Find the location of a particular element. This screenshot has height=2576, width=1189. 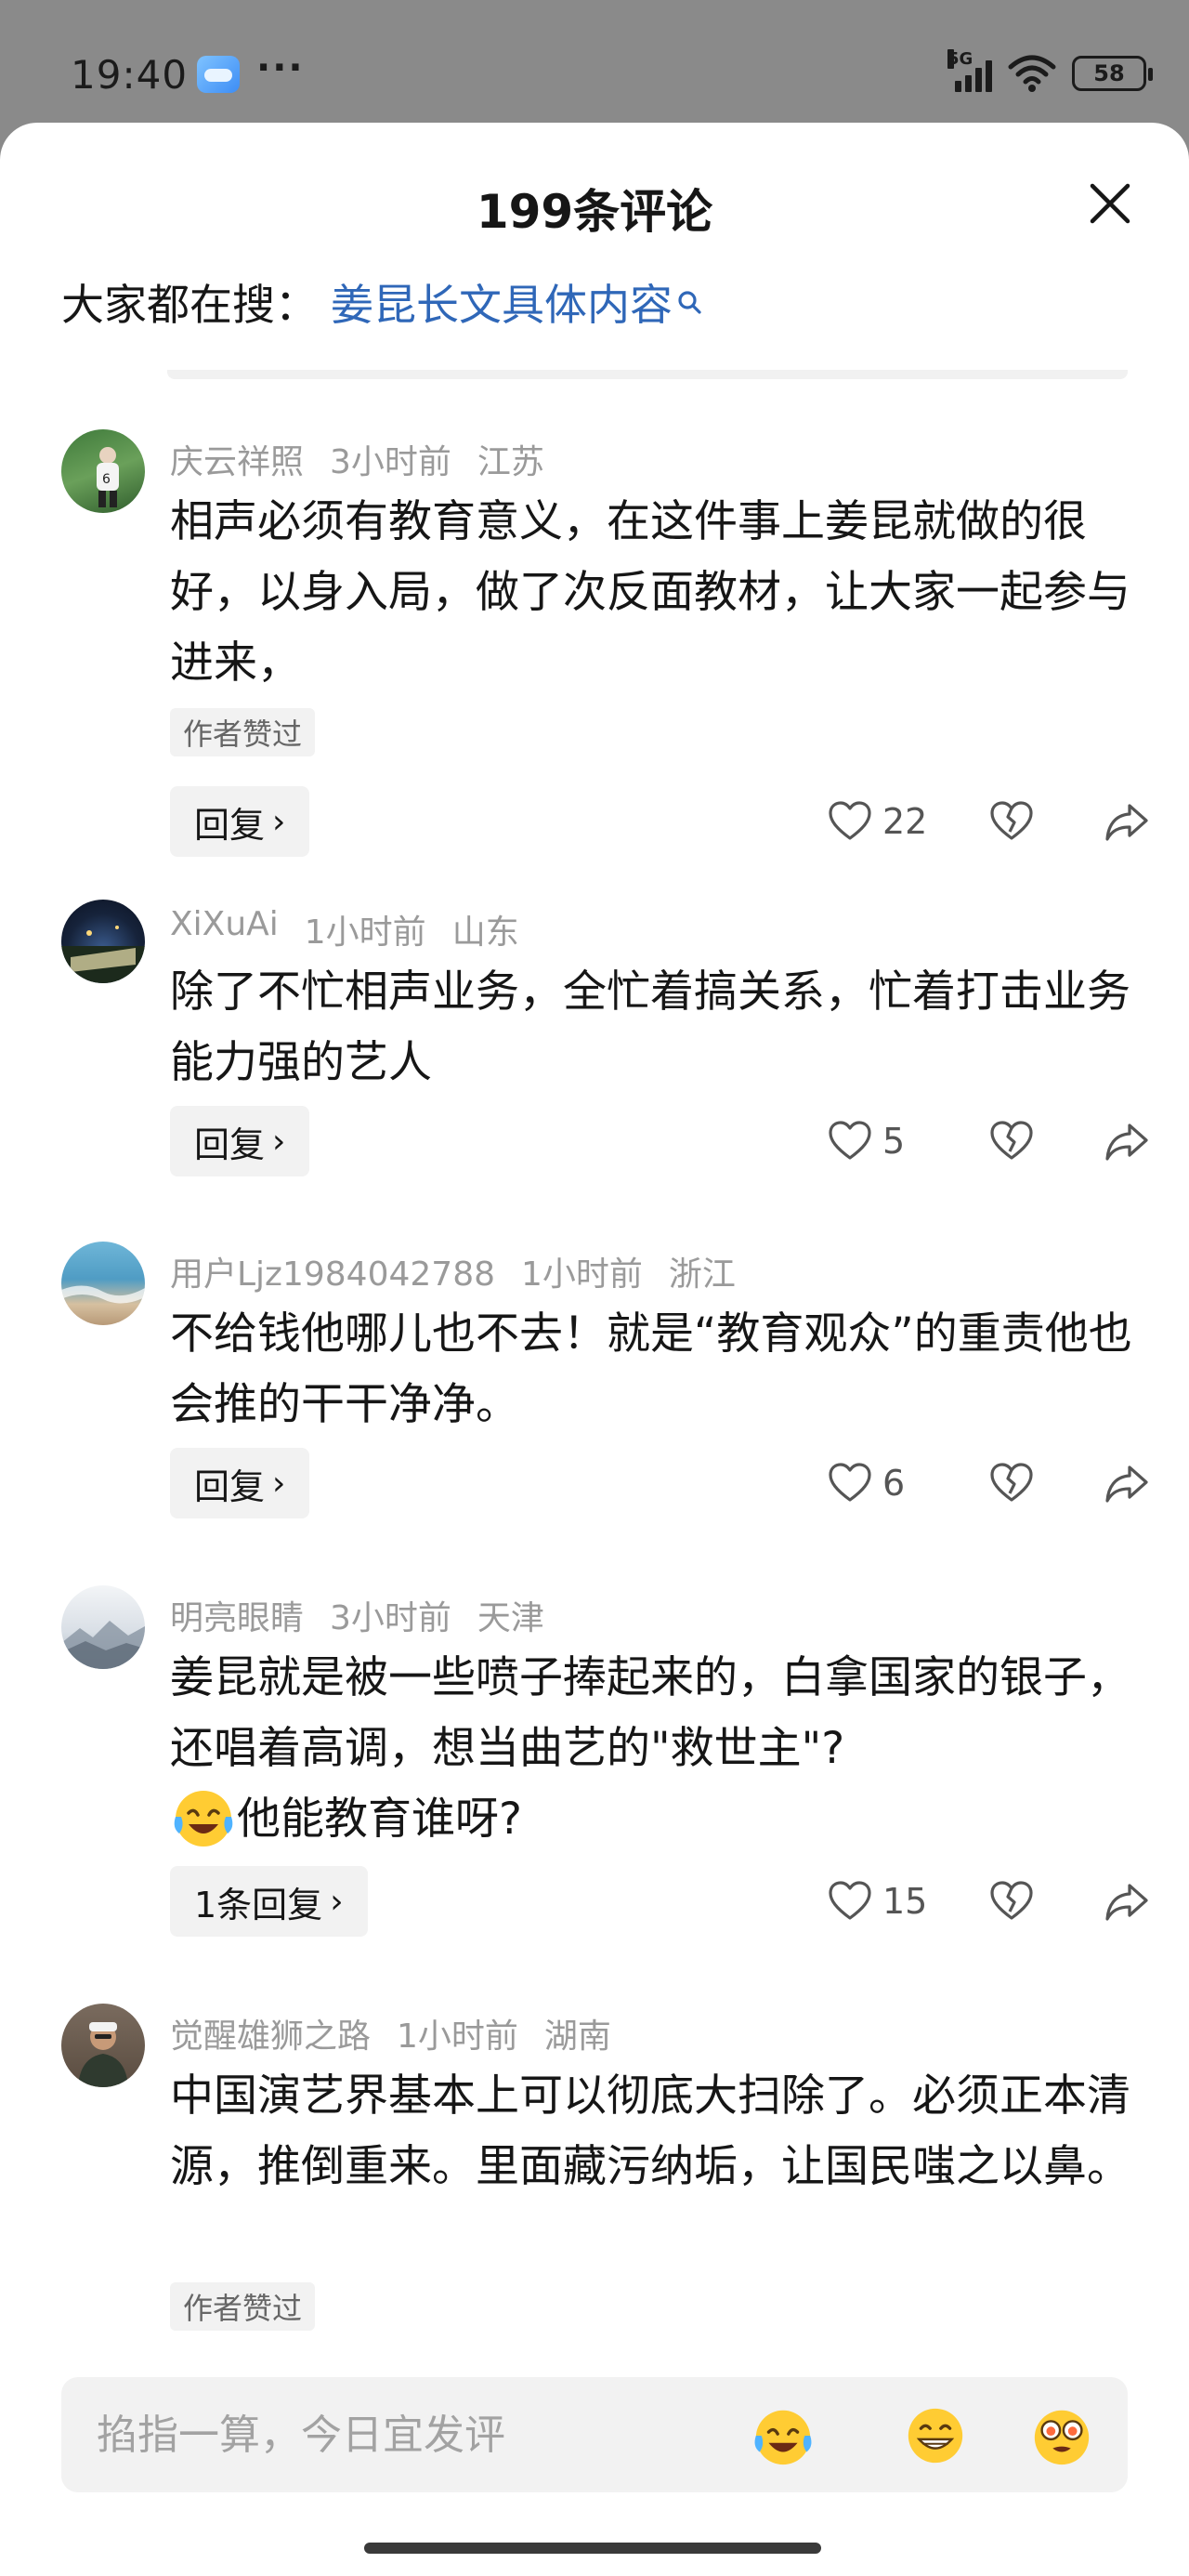

like-button: 6 is located at coordinates (887, 1483).